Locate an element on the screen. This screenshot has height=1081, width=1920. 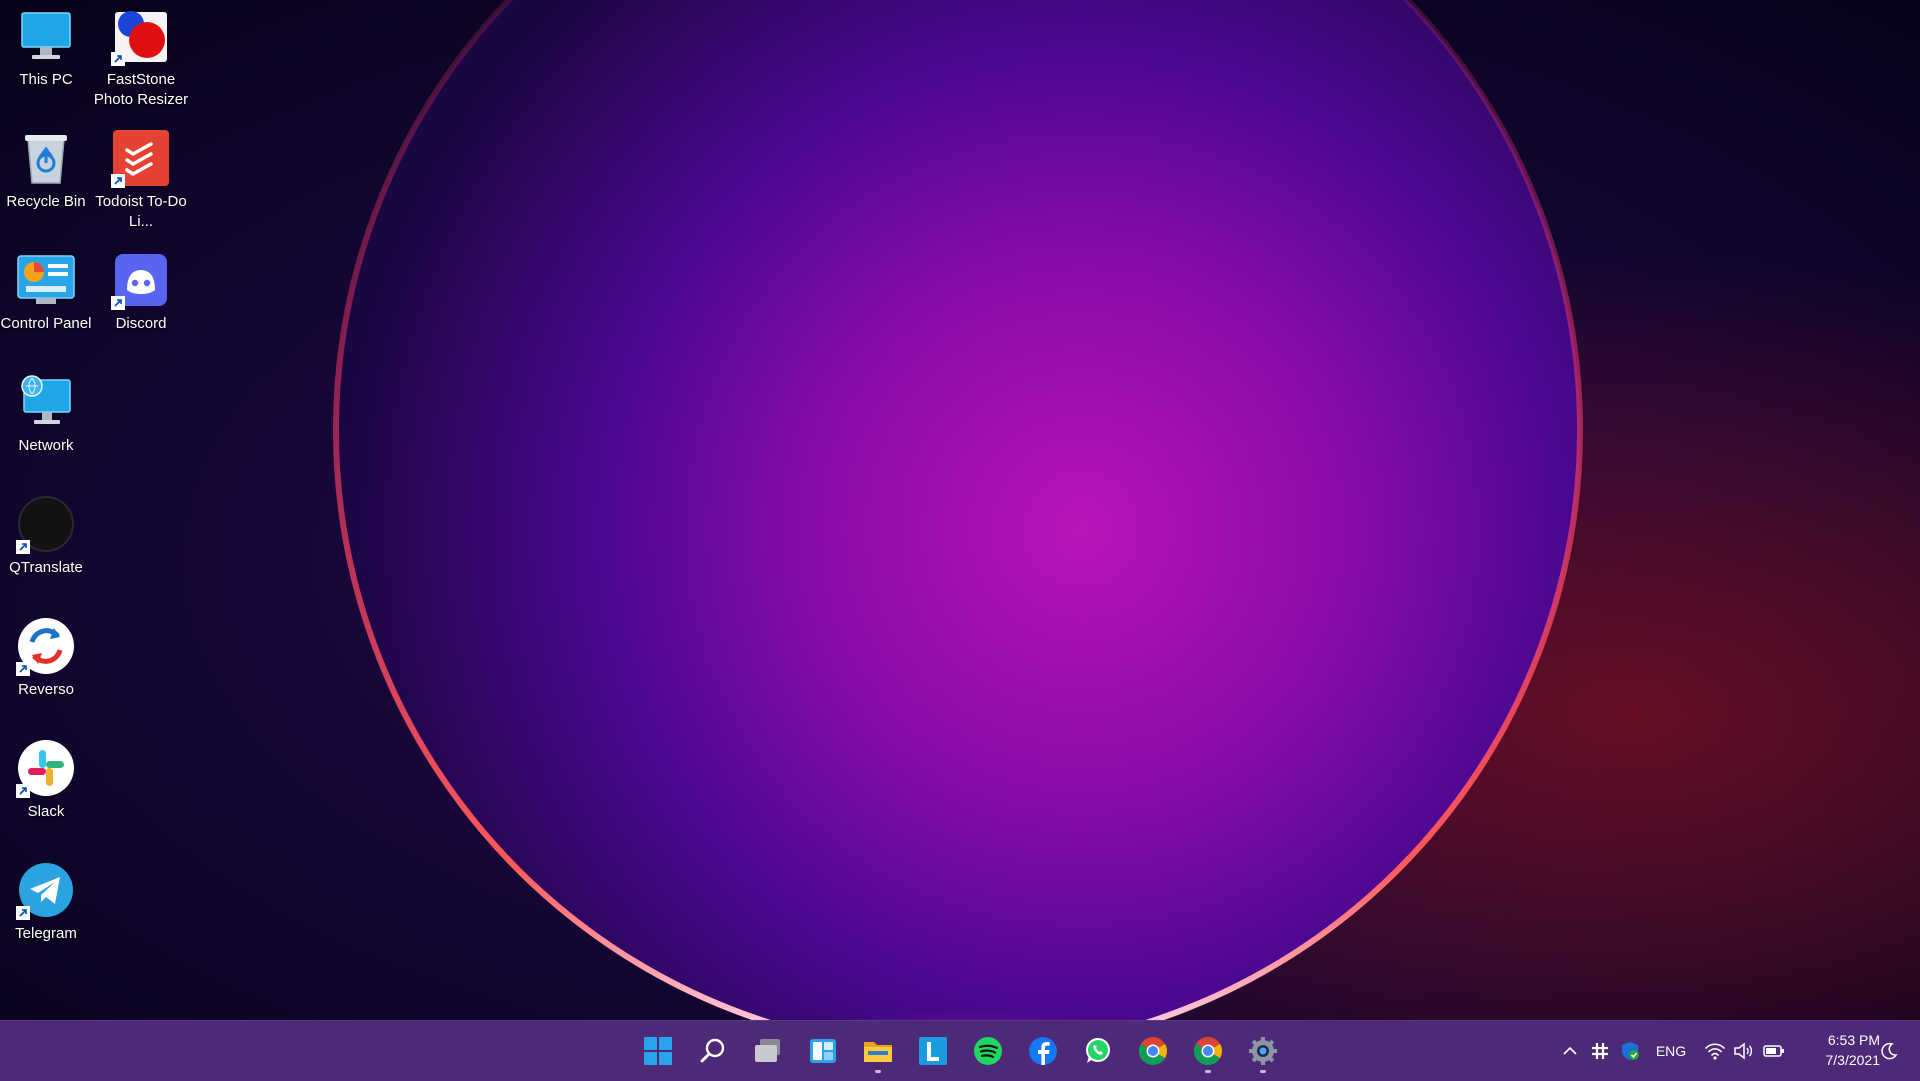
network-icon is located at coordinates (46, 402).